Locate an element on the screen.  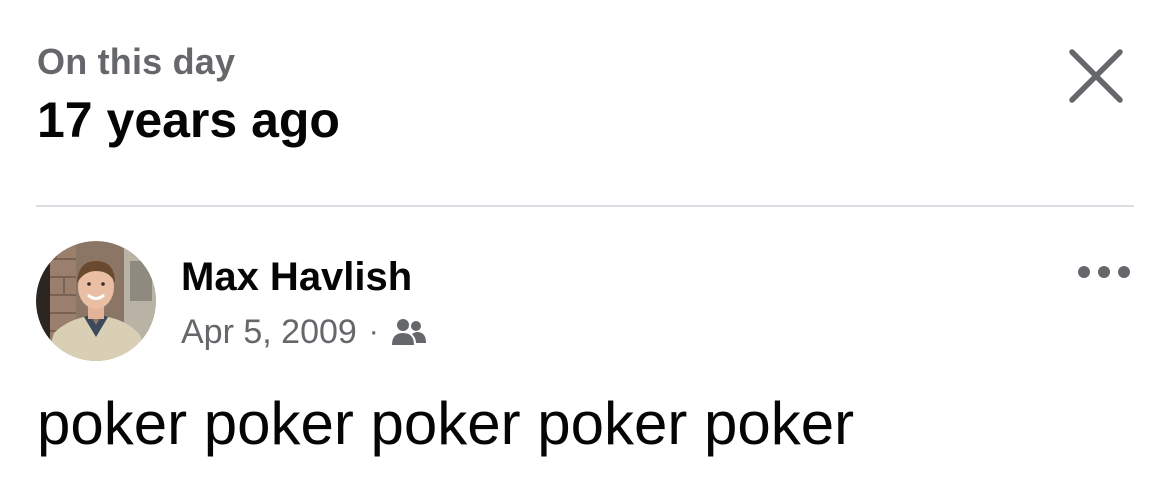
author-avatar is located at coordinates (96, 301).